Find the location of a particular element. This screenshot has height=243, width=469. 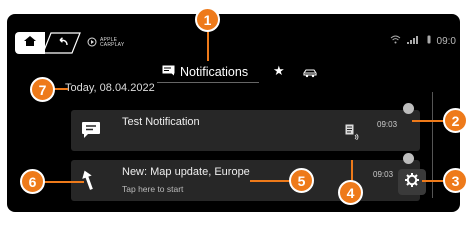

tab-notifications-label: Notifications is located at coordinates (214, 72).